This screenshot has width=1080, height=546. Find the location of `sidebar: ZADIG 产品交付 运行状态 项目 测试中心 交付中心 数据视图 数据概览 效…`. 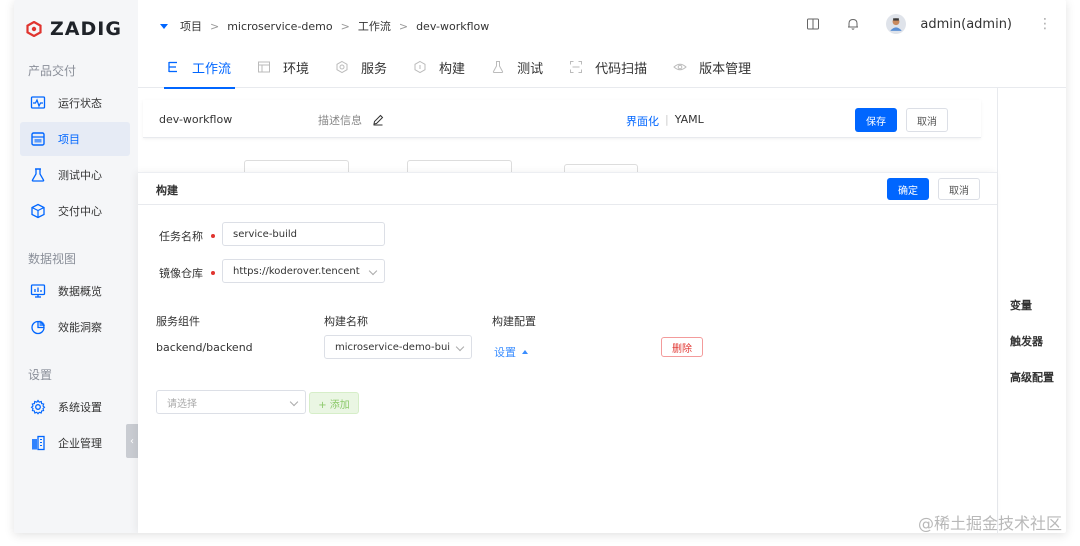

sidebar: ZADIG 产品交付 运行状态 项目 测试中心 交付中心 数据视图 数据概览 效… is located at coordinates (76, 266).